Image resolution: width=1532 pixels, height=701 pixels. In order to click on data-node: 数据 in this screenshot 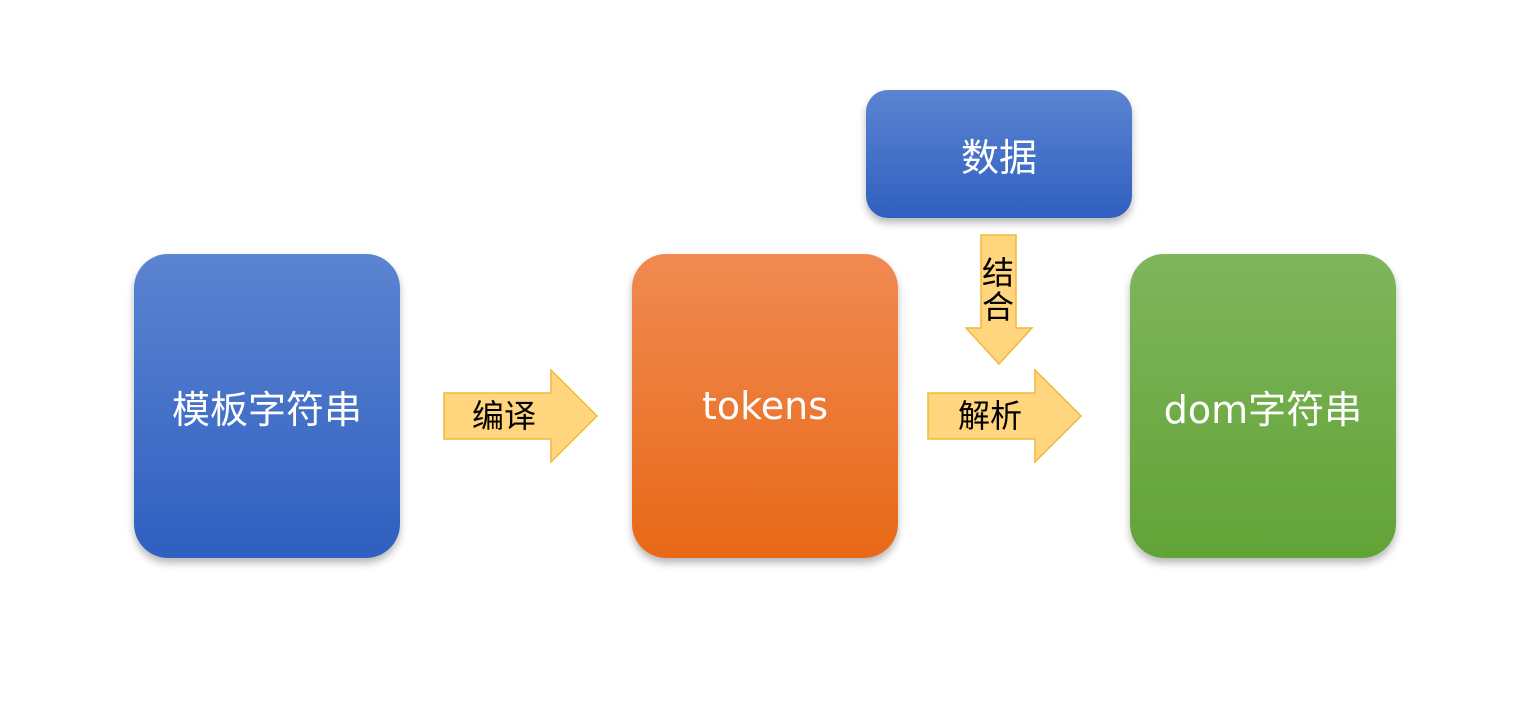, I will do `click(999, 154)`.